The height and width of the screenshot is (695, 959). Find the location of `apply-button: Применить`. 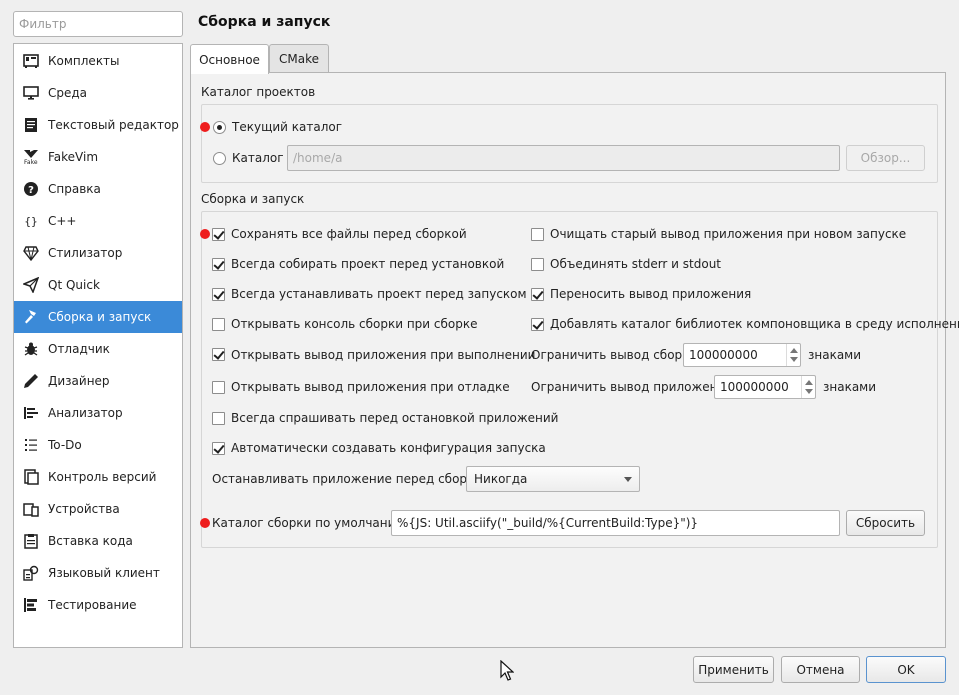

apply-button: Применить is located at coordinates (733, 669).